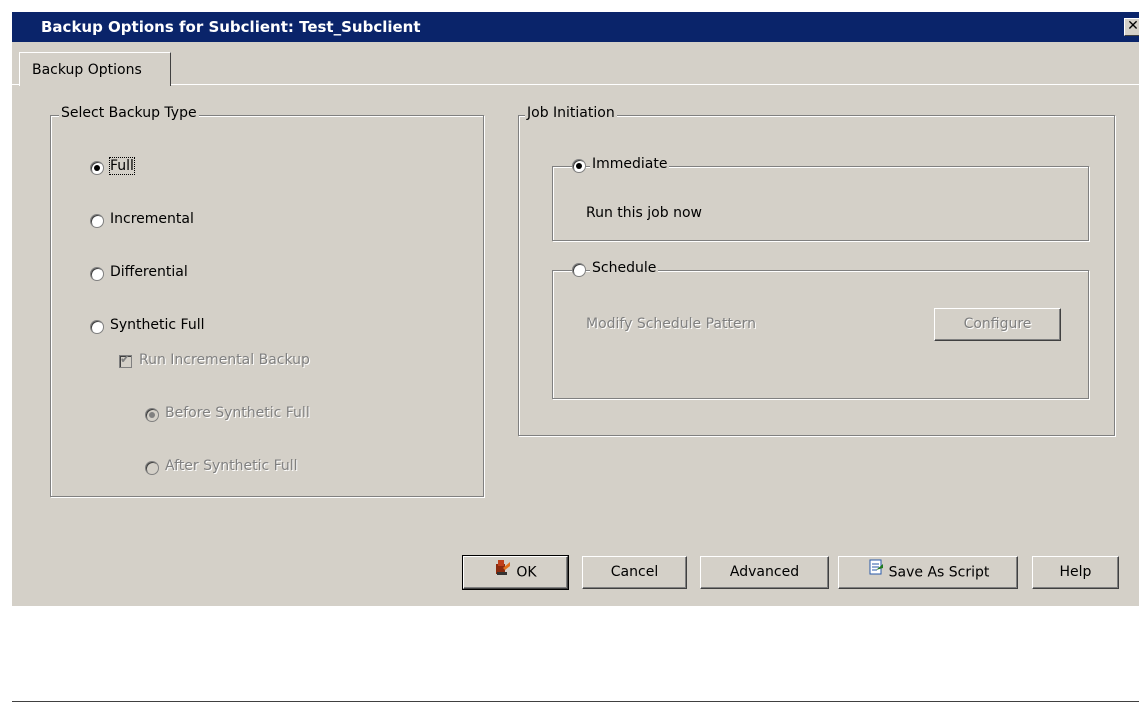 The image size is (1139, 702). Describe the element at coordinates (152, 415) in the screenshot. I see `radio-before-synthetic` at that location.